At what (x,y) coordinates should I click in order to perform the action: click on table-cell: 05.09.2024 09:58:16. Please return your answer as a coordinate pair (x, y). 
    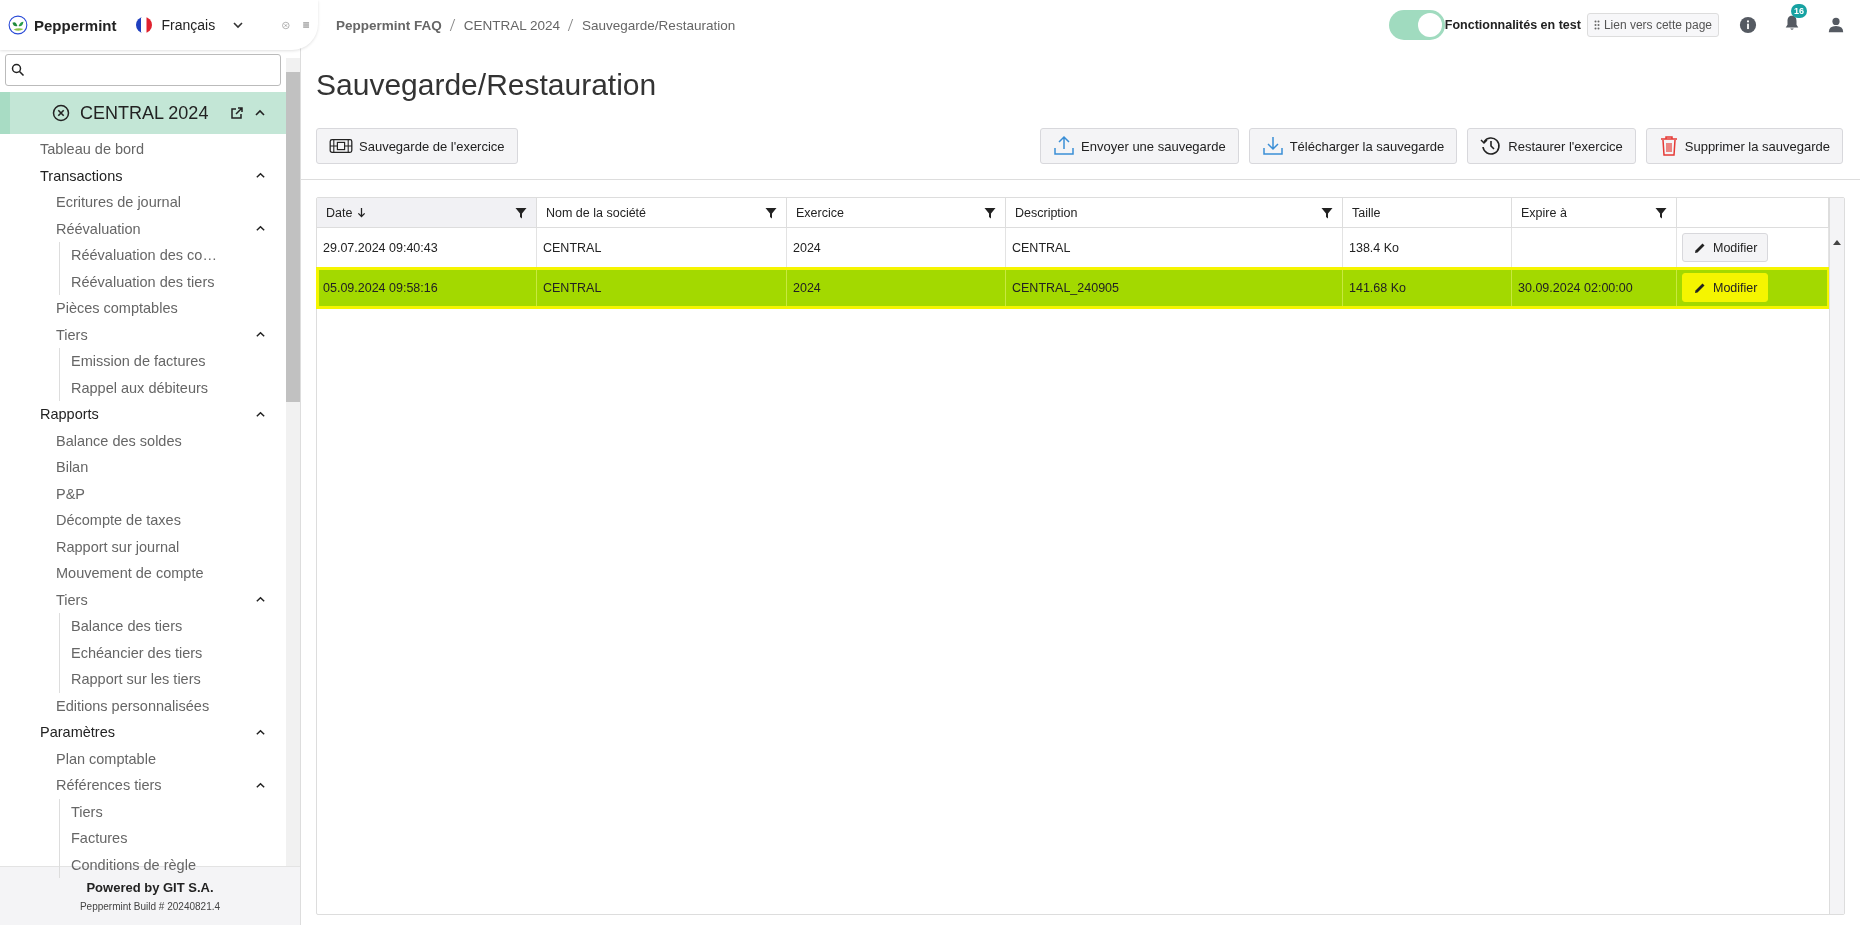
    Looking at the image, I should click on (380, 287).